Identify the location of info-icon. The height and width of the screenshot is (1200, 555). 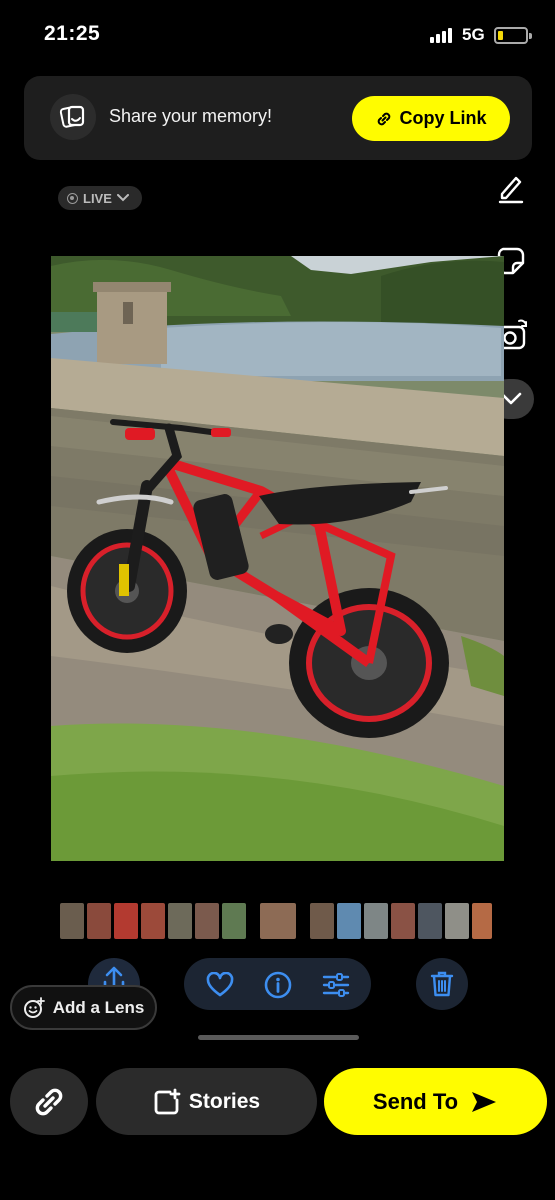
(278, 985).